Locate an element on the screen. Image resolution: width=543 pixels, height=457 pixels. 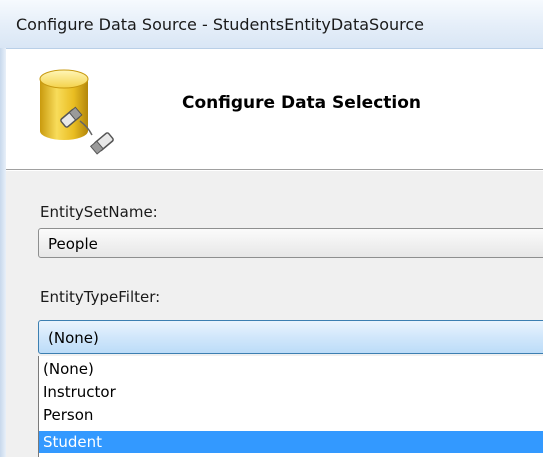
dropdown-option-person: Person is located at coordinates (291, 415).